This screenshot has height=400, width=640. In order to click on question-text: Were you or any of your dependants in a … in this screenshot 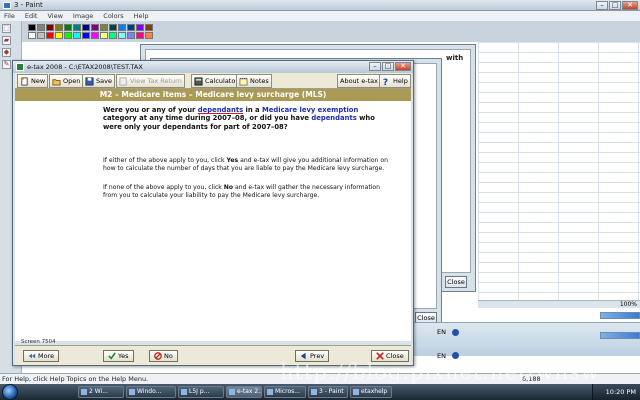, I will do `click(243, 118)`.